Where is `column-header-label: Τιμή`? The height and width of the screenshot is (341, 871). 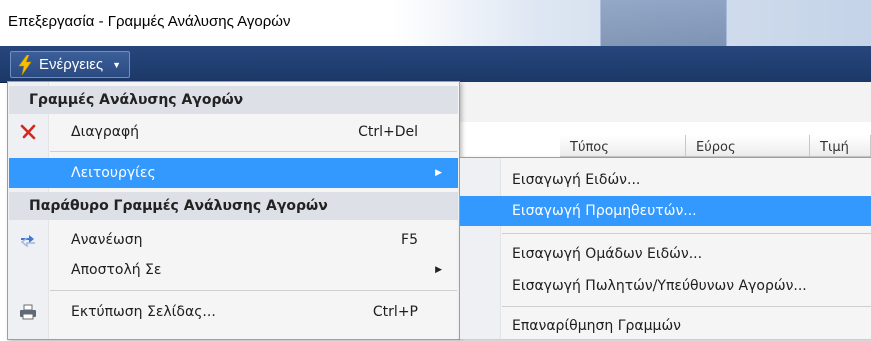
column-header-label: Τιμή is located at coordinates (834, 147).